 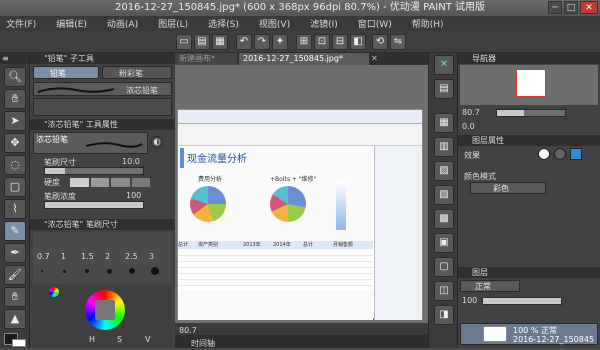 What do you see at coordinates (14, 58) in the screenshot?
I see `tool-palette-header: ≡` at bounding box center [14, 58].